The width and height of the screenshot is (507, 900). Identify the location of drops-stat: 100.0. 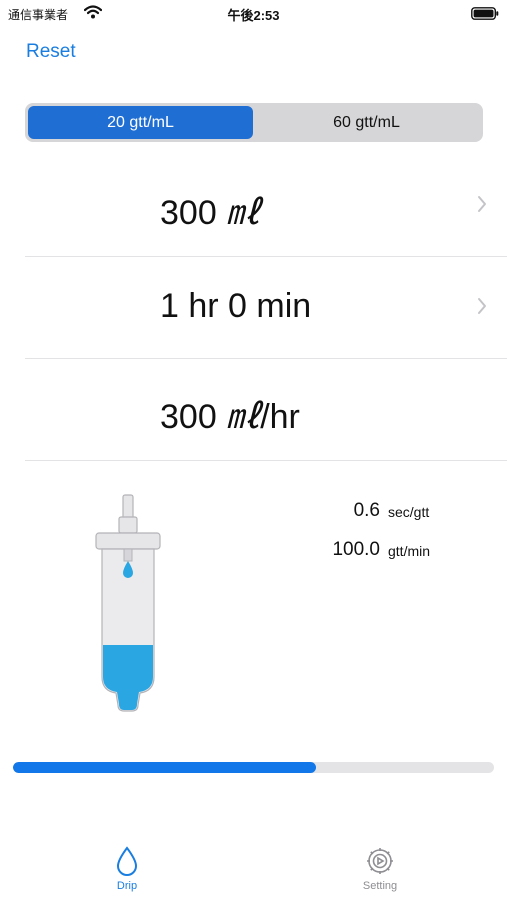
(340, 550).